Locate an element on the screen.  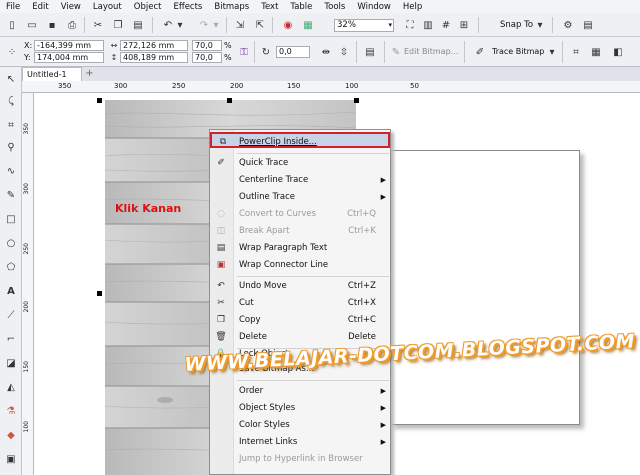
mirror-vertical-icon: ⇳ is located at coordinates (344, 52).